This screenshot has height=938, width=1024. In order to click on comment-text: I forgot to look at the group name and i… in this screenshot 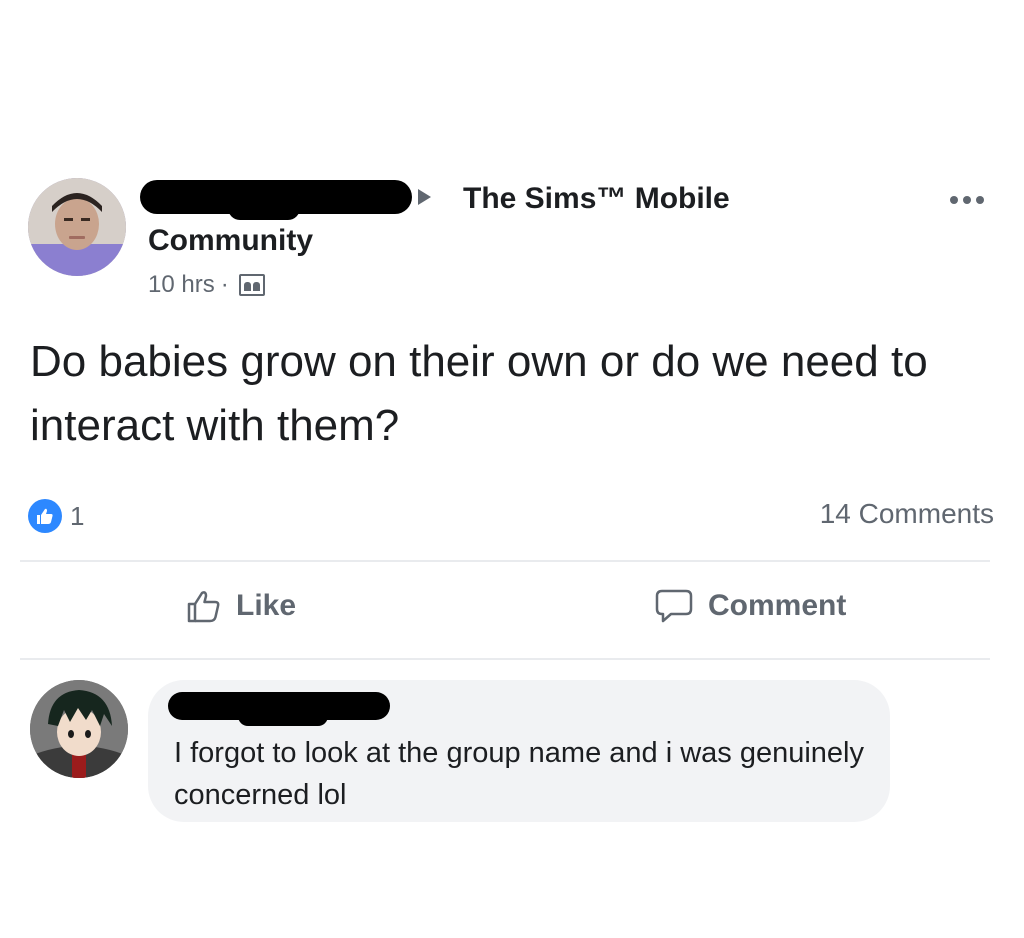, I will do `click(519, 774)`.